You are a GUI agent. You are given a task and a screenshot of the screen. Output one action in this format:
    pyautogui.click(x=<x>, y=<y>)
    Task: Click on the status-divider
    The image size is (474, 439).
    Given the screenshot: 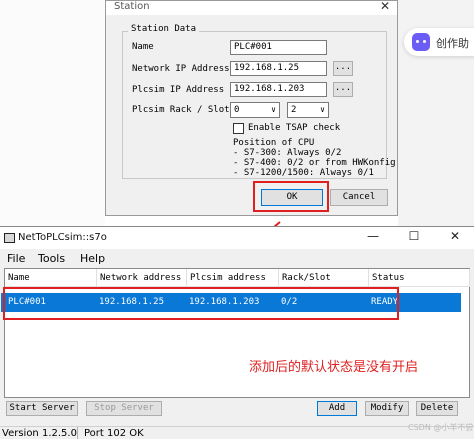 What is the action you would take?
    pyautogui.click(x=77, y=433)
    